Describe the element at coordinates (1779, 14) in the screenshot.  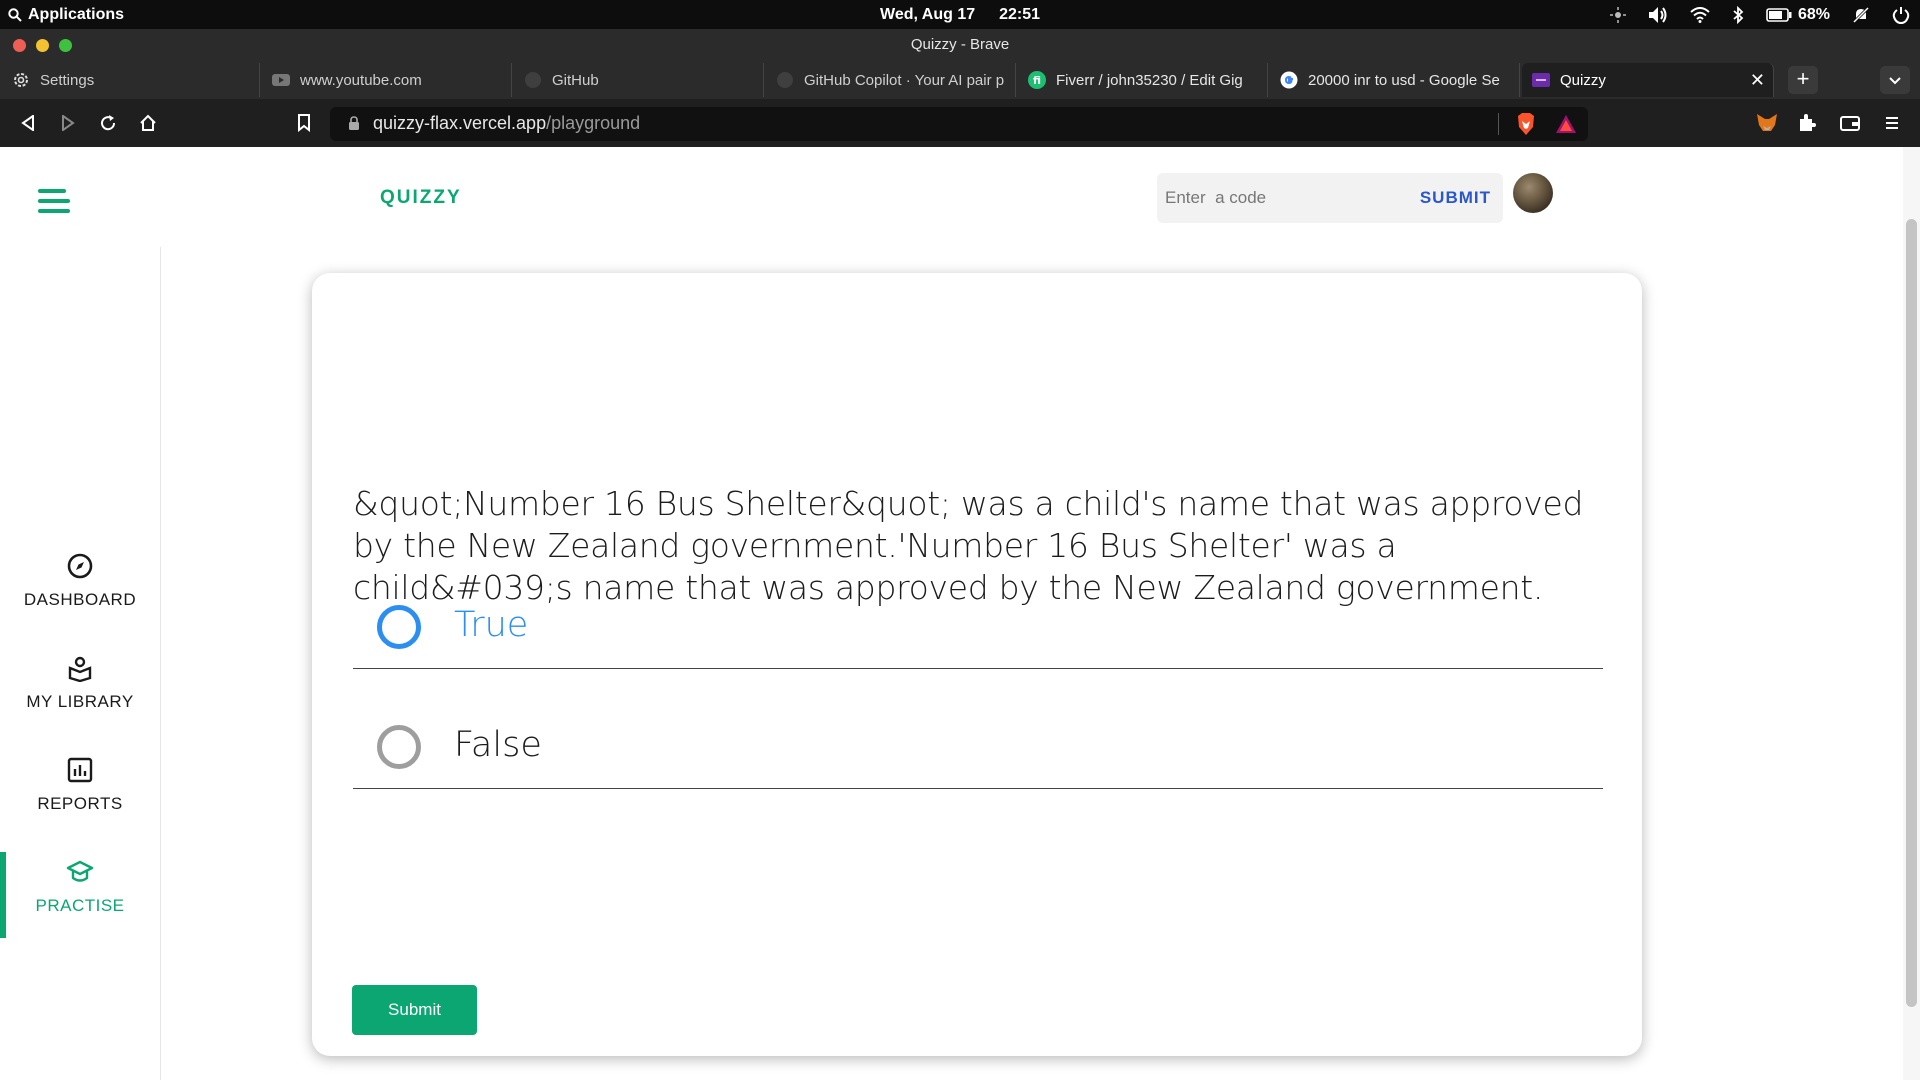
I see `battery-icon` at that location.